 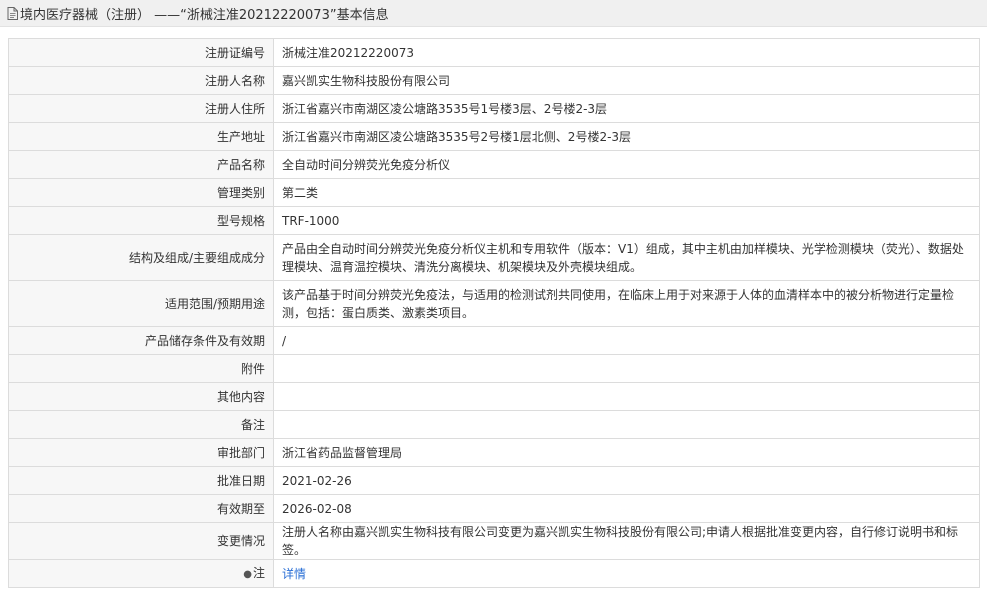 What do you see at coordinates (141, 508) in the screenshot?
I see `row-label: 有效期至` at bounding box center [141, 508].